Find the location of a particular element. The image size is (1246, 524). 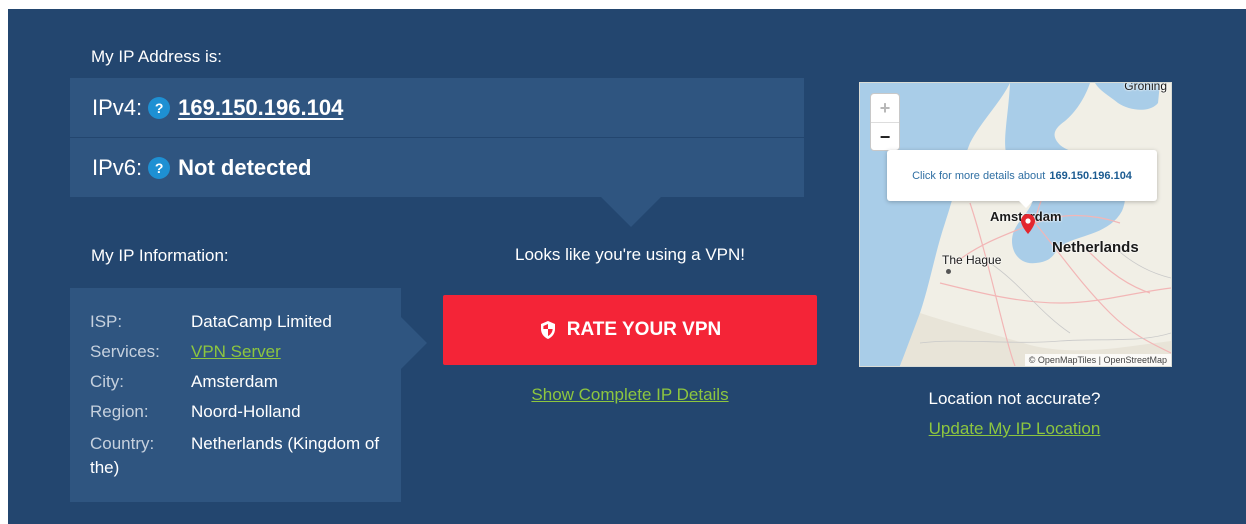

popup-text: Click for more details about is located at coordinates (979, 175).